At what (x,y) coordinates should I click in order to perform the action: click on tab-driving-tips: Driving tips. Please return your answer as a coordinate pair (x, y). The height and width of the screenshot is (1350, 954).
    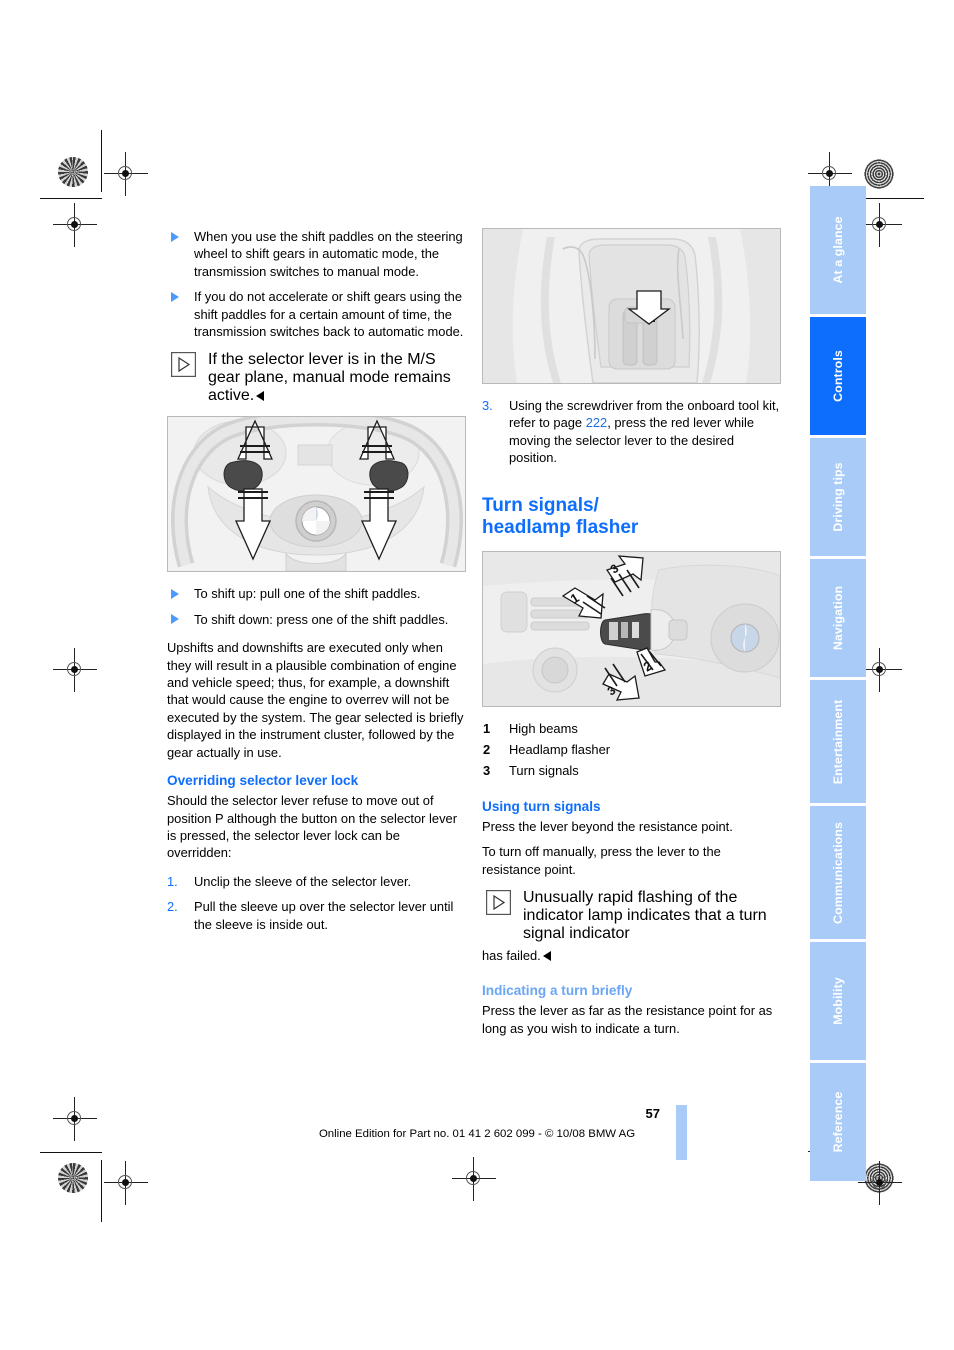
    Looking at the image, I should click on (838, 497).